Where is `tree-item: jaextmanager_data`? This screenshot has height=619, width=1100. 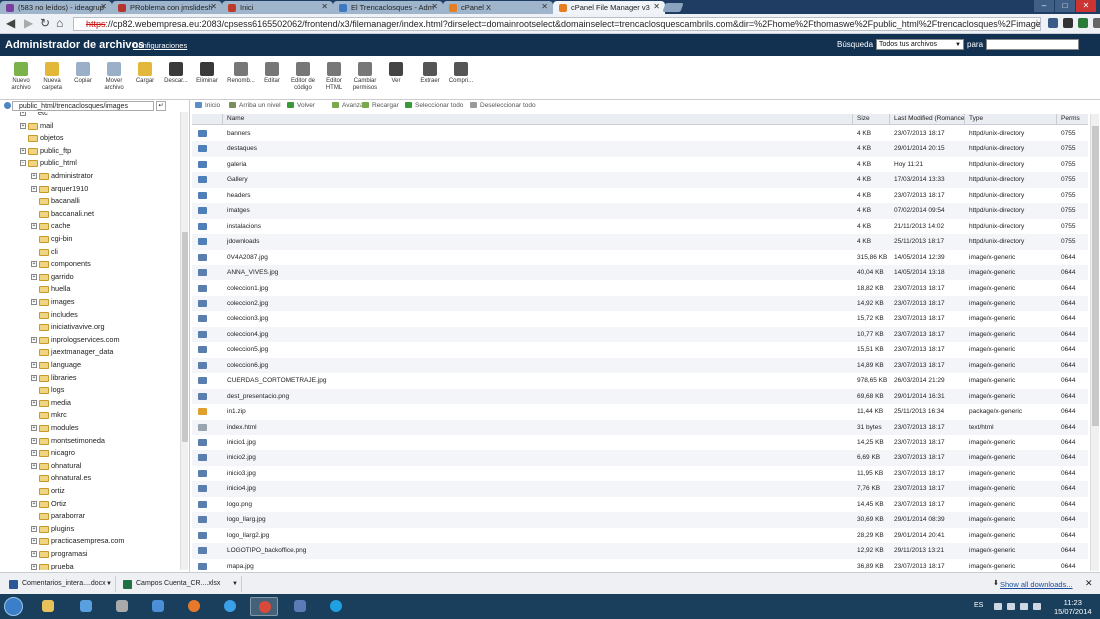
tree-item: jaextmanager_data is located at coordinates (90, 352).